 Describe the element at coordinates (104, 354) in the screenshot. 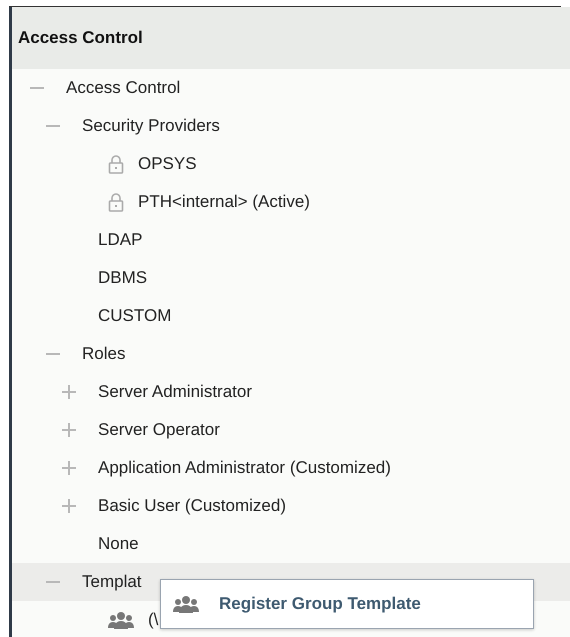

I see `tree-item-label: Roles` at that location.